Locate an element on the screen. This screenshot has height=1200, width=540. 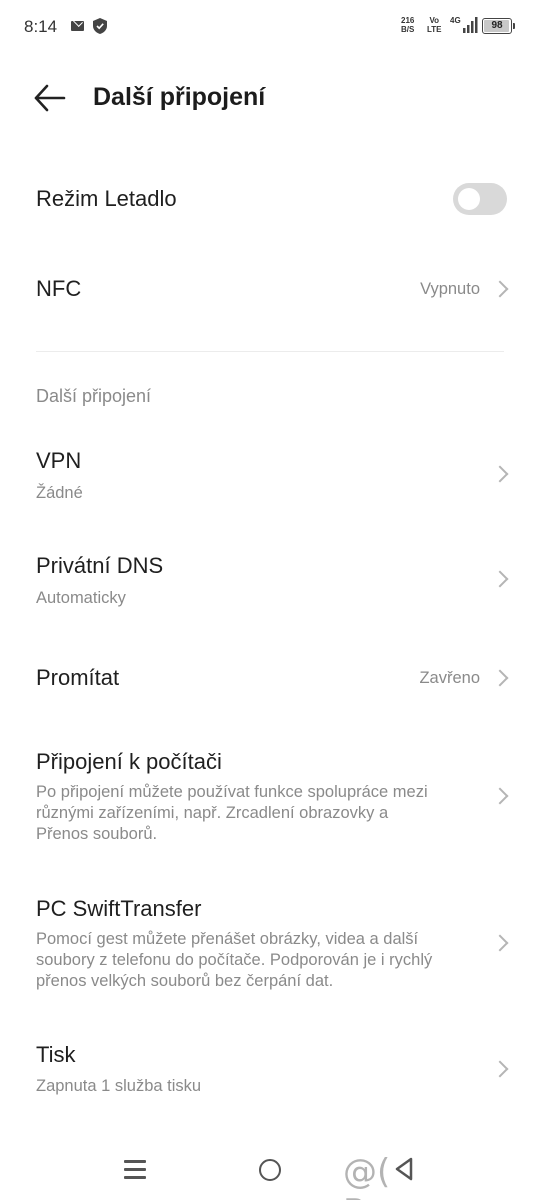
airplane-mode-label: Režim Letadlo is located at coordinates (106, 198).